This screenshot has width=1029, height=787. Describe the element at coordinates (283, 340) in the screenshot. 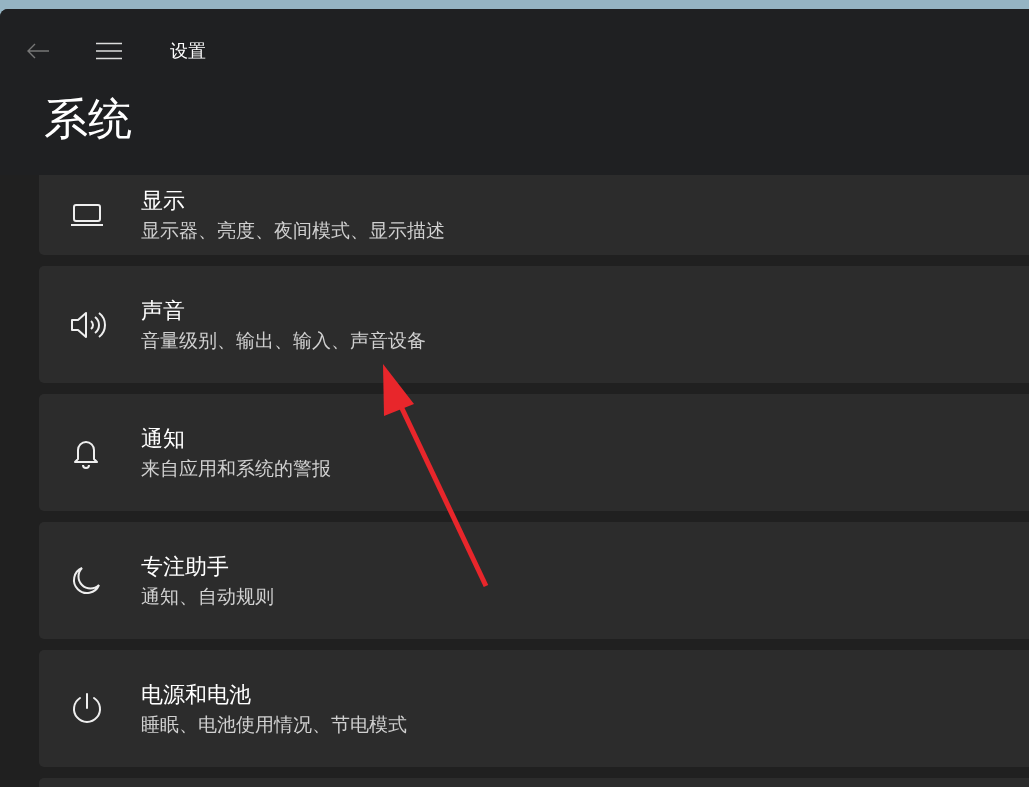

I see `item-description: 音量级别、输出、输入、声音设备` at that location.